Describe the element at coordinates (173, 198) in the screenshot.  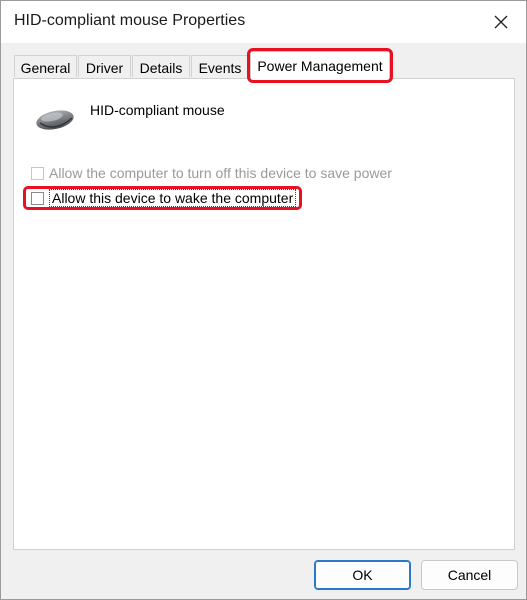
I see `option-label-wake-computer: Allow this device to wake the computer` at that location.